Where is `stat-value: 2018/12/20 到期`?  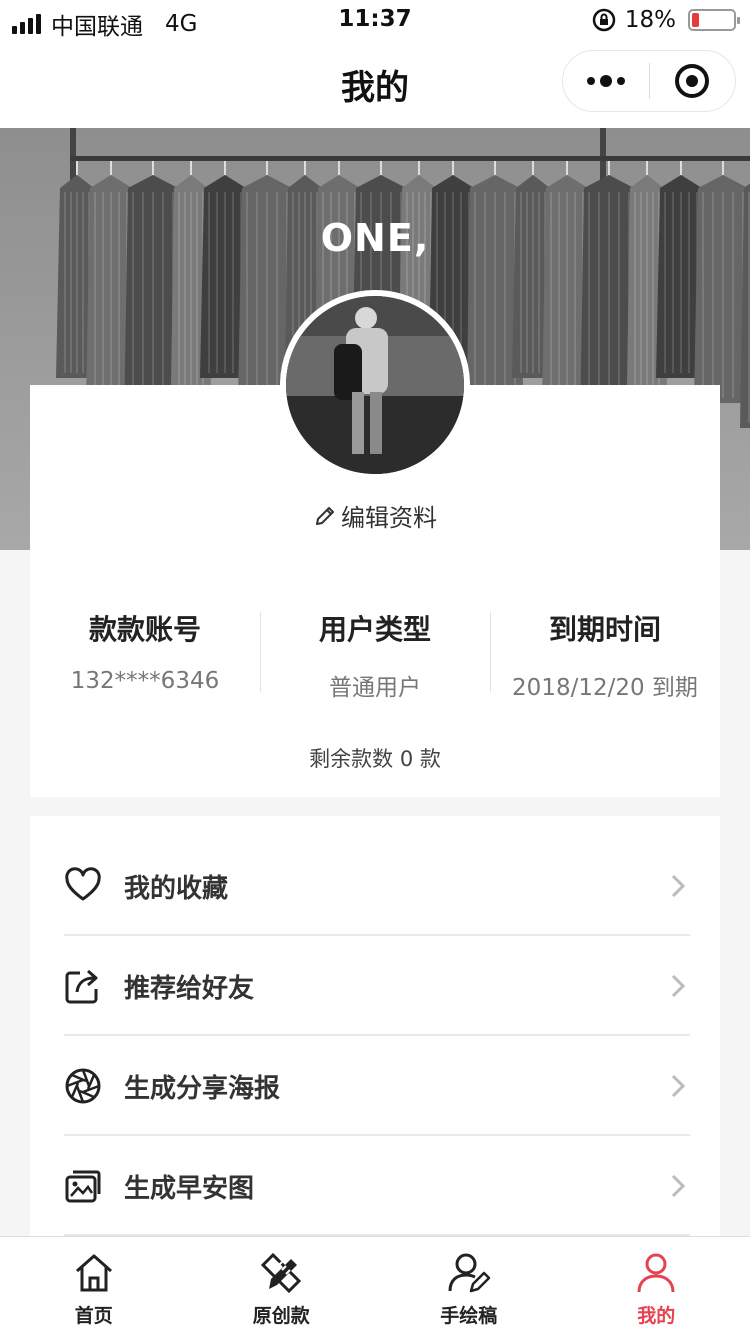
stat-value: 2018/12/20 到期 is located at coordinates (605, 688).